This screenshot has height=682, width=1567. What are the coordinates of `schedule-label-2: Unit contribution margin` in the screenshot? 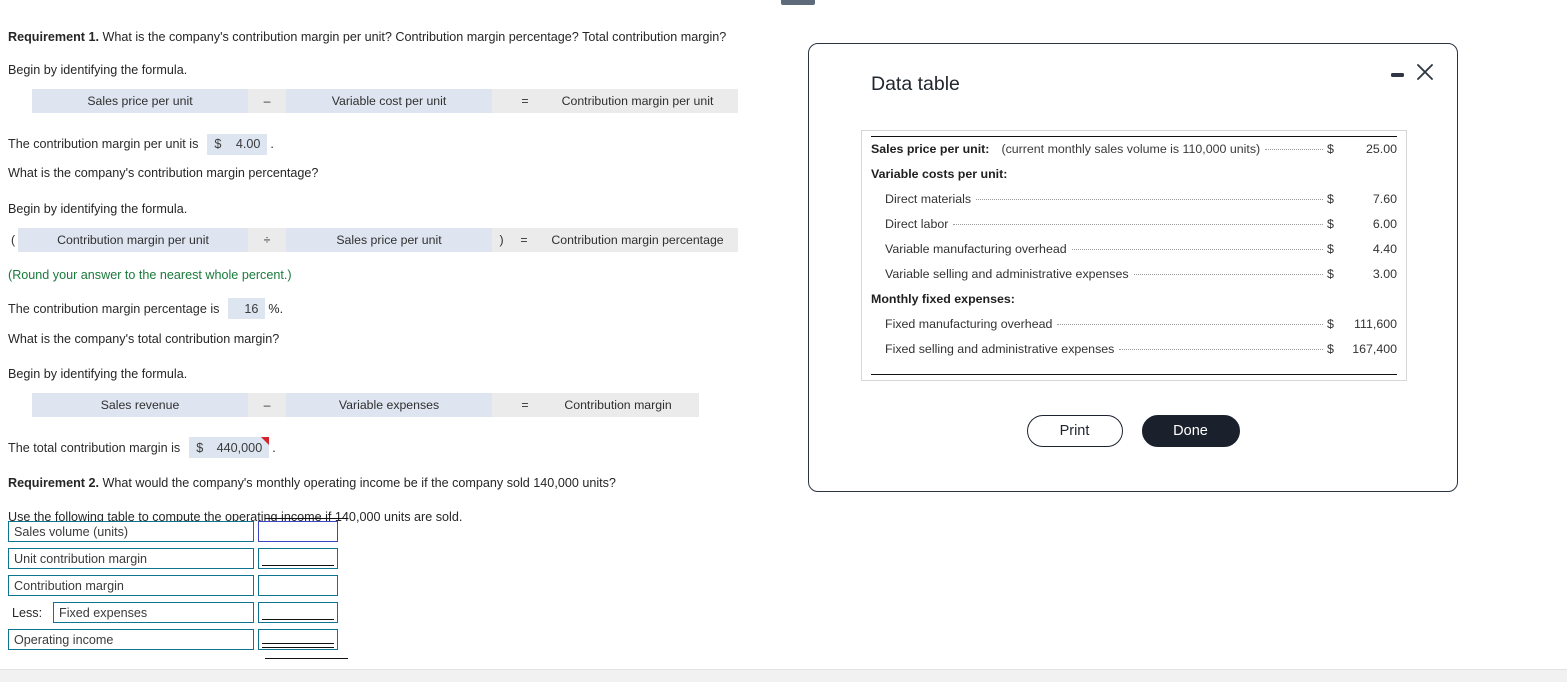 It's located at (131, 558).